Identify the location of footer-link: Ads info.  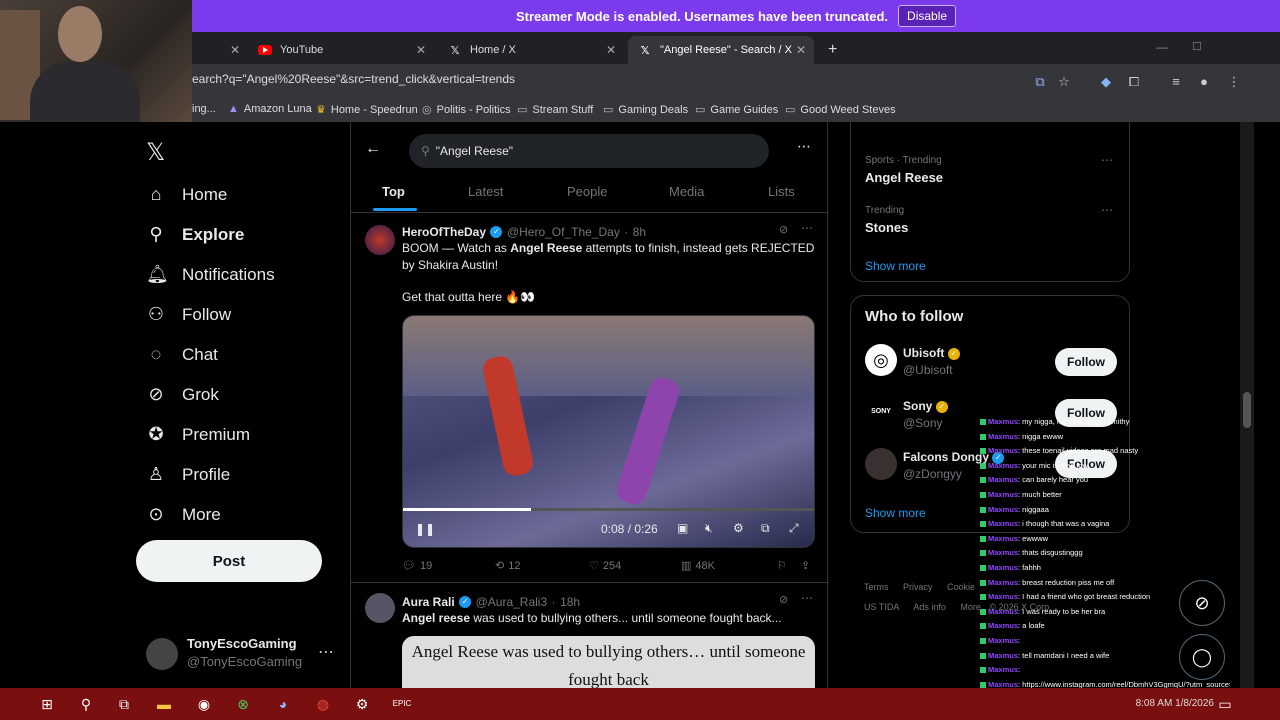
(929, 607).